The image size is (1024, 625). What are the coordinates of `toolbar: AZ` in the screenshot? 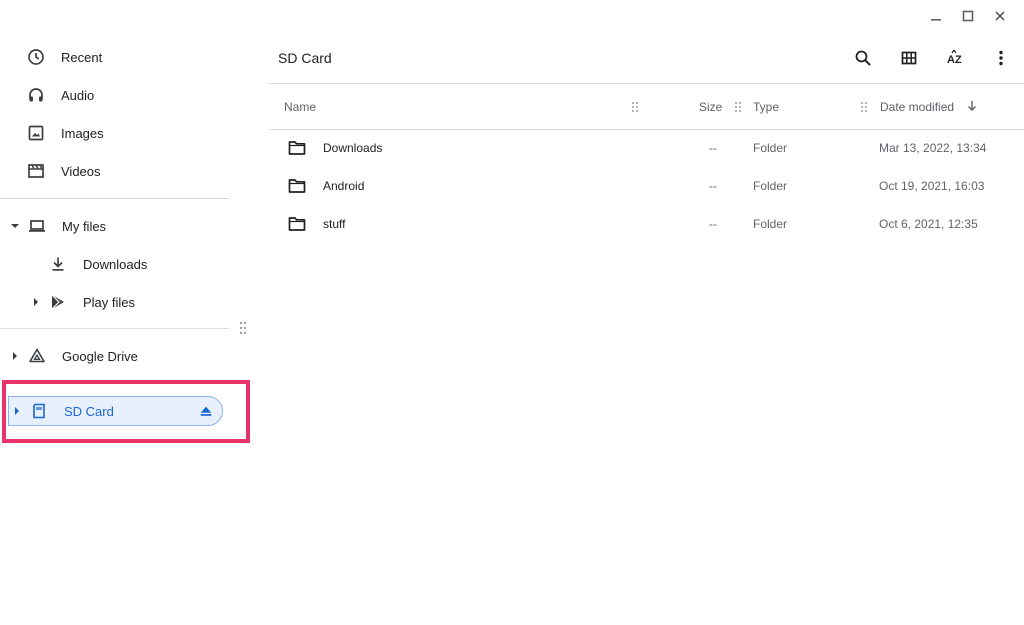 It's located at (932, 58).